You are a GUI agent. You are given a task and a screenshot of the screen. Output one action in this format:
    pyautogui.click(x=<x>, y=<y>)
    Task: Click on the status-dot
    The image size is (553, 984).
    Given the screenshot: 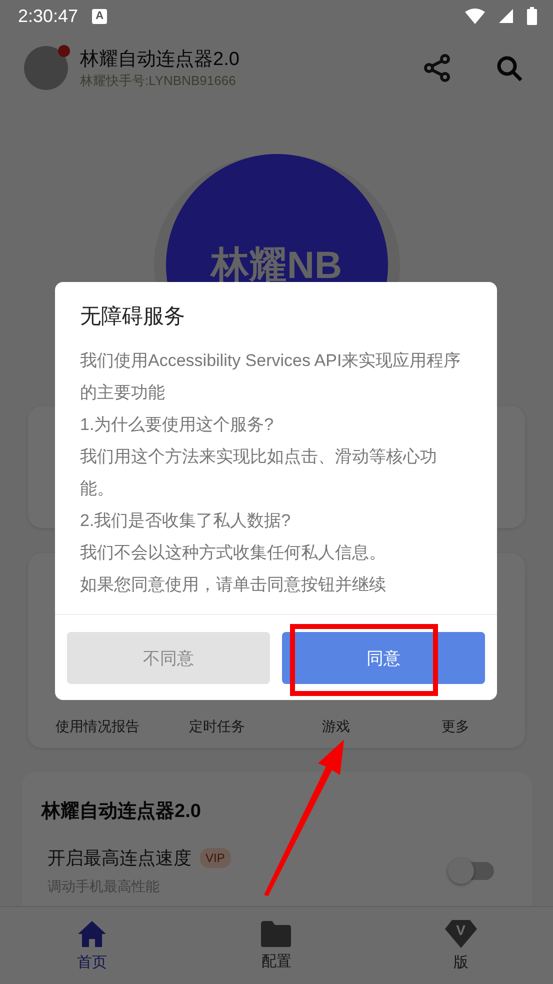 What is the action you would take?
    pyautogui.click(x=64, y=51)
    